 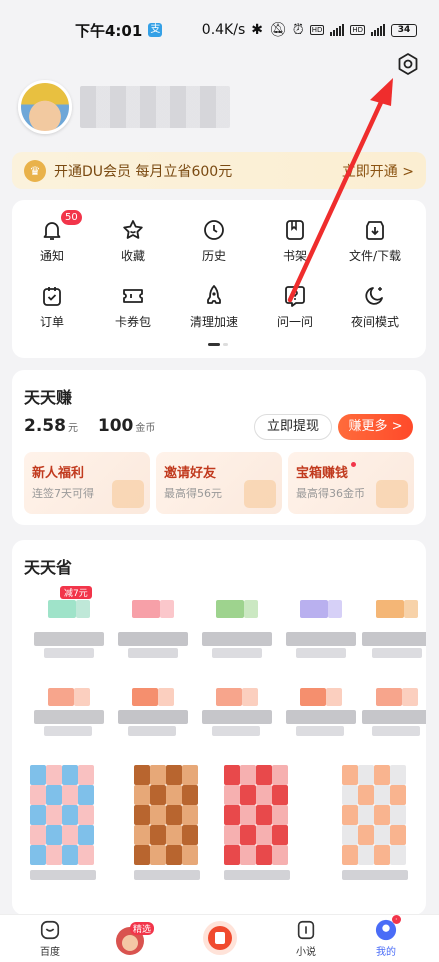 I want to click on username-blurred, so click(x=155, y=107).